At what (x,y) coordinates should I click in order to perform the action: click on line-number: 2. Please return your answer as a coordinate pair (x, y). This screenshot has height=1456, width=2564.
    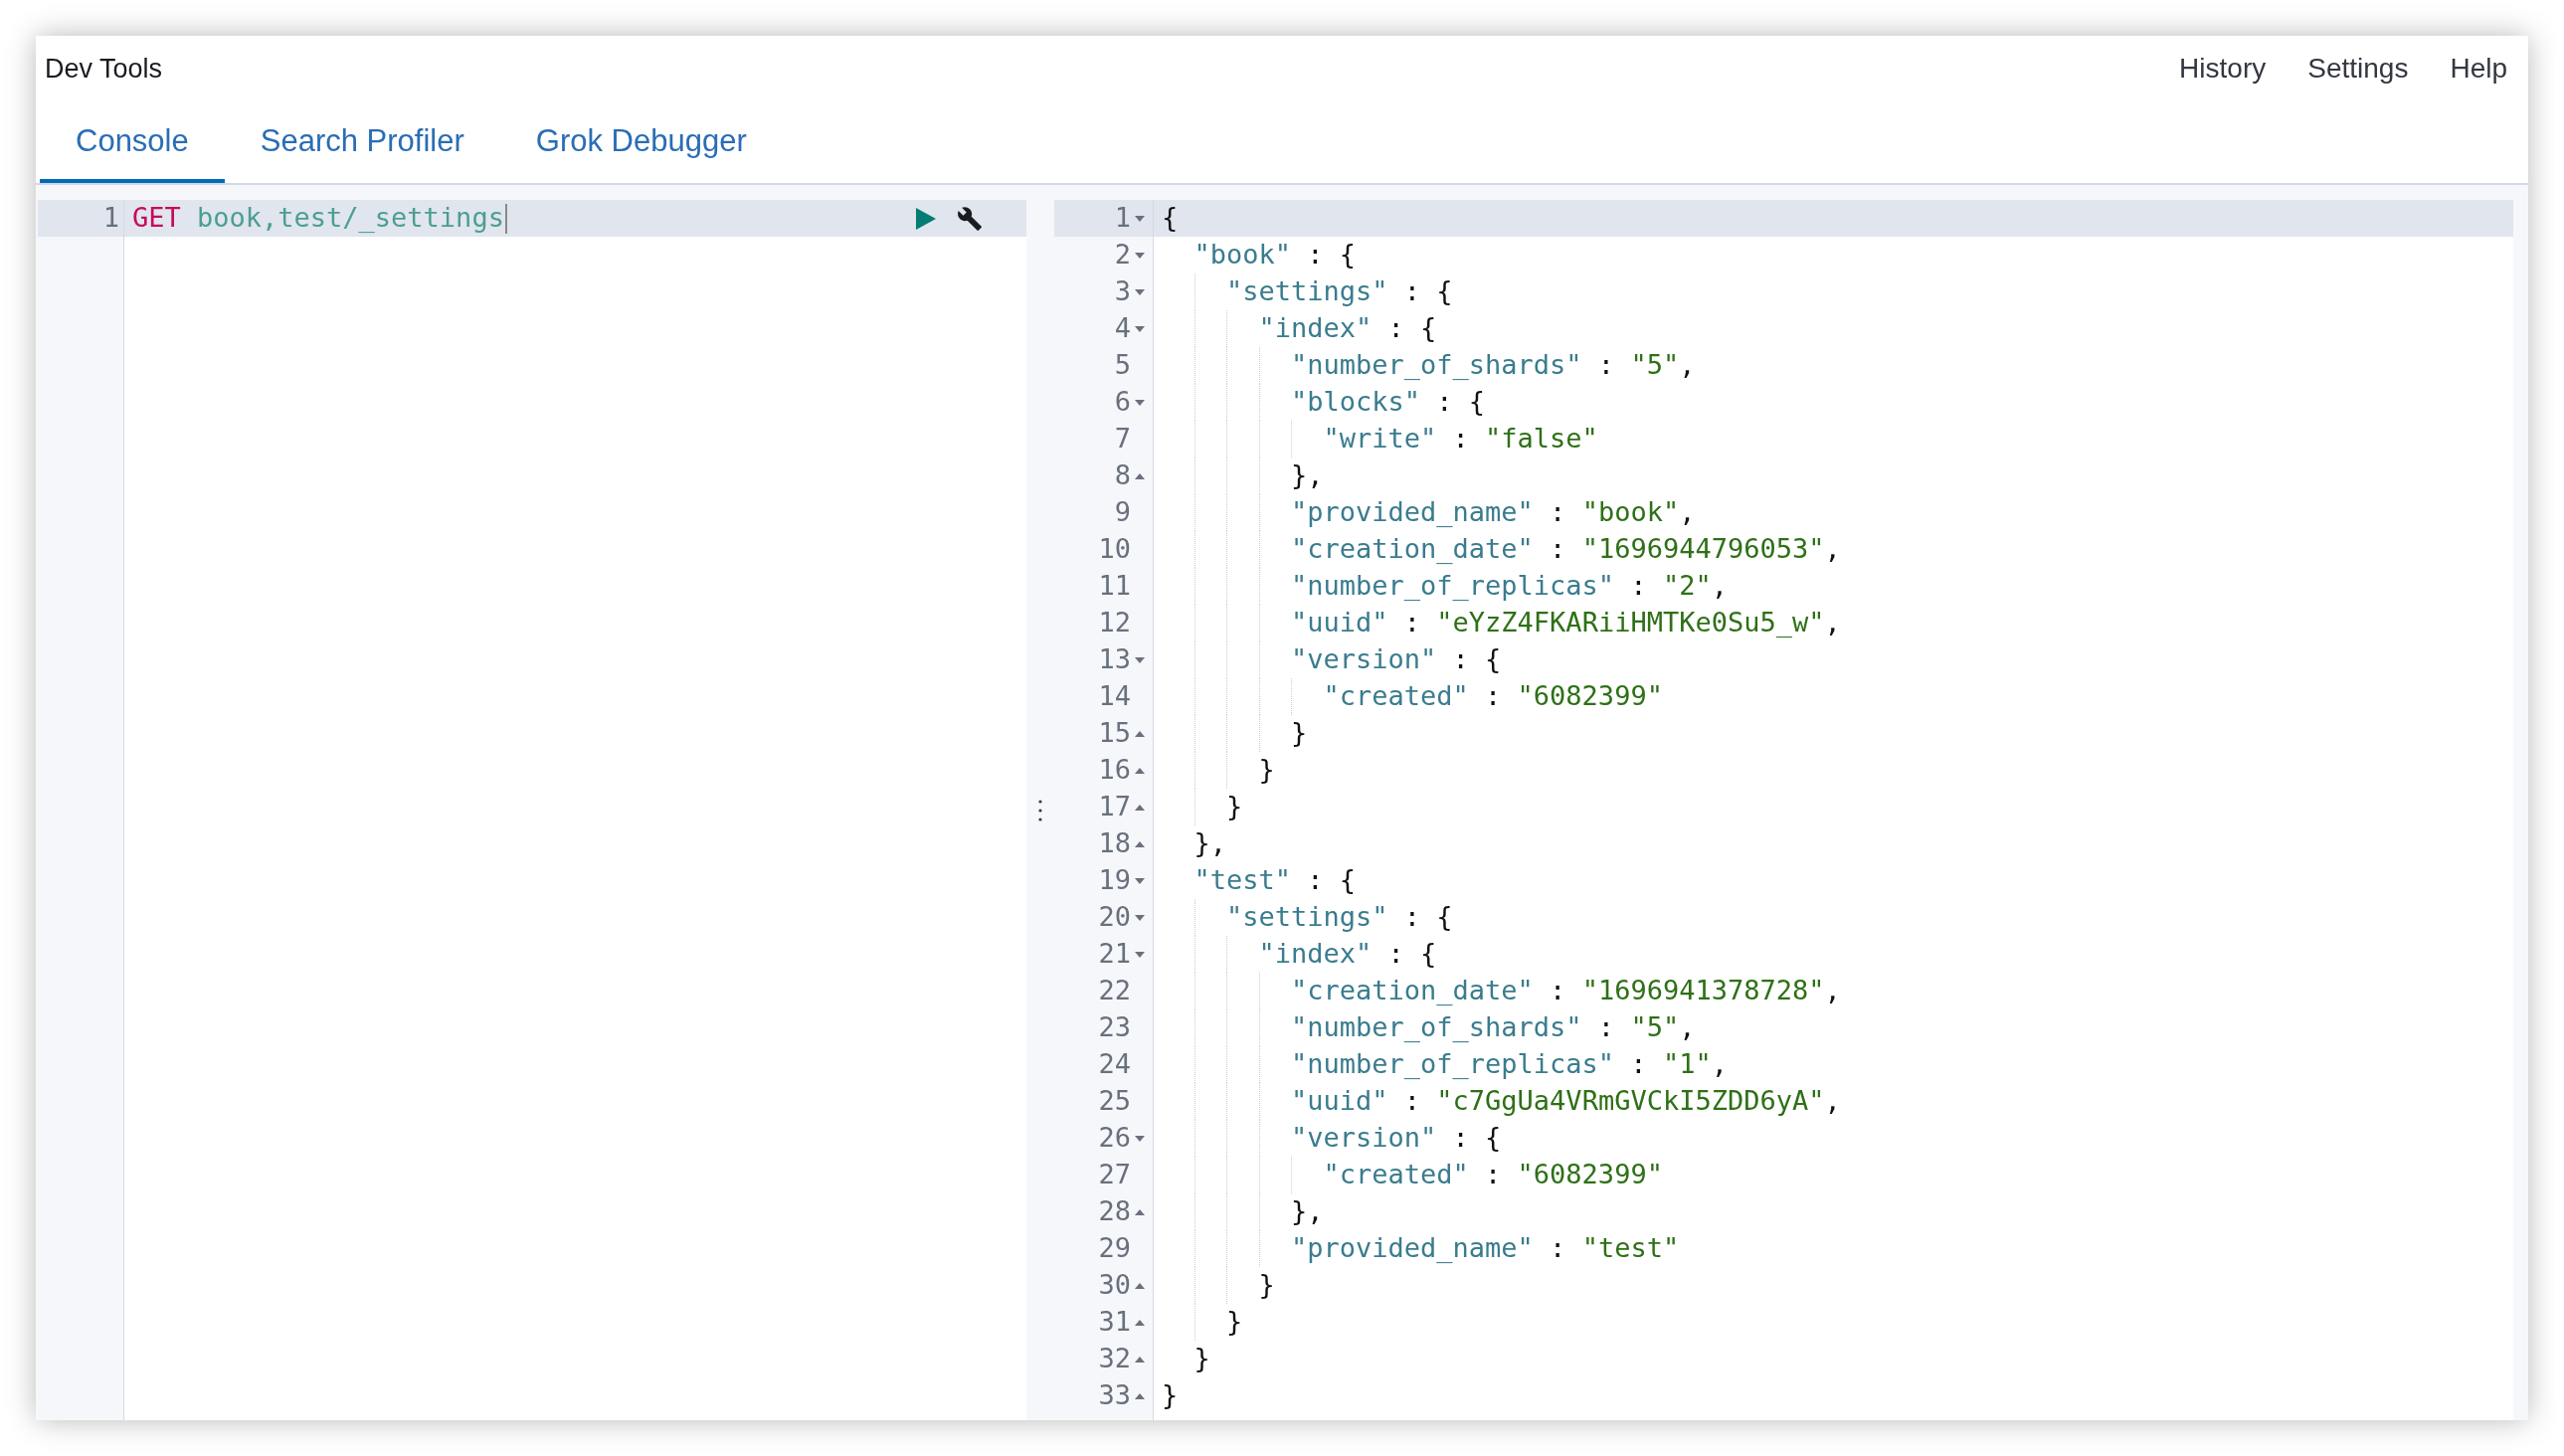
    Looking at the image, I should click on (1122, 255).